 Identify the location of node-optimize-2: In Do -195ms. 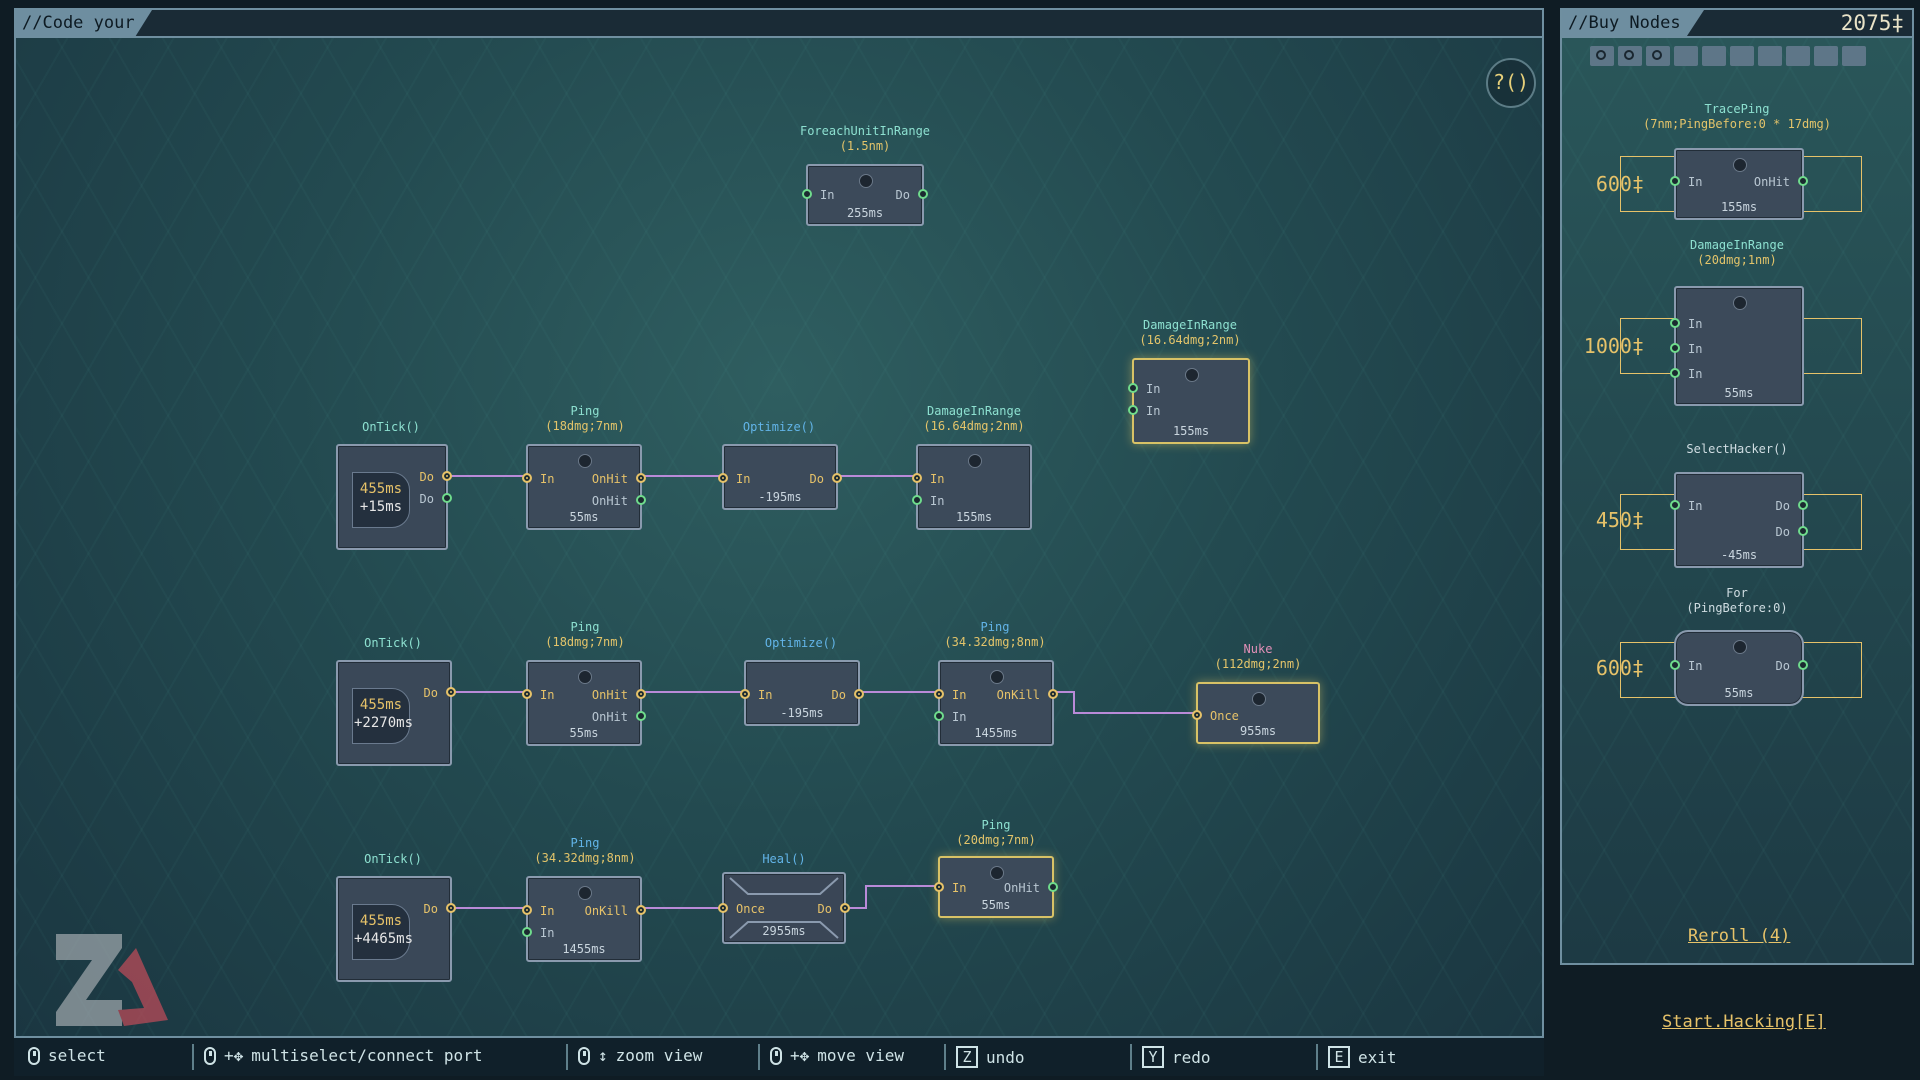
(802, 693).